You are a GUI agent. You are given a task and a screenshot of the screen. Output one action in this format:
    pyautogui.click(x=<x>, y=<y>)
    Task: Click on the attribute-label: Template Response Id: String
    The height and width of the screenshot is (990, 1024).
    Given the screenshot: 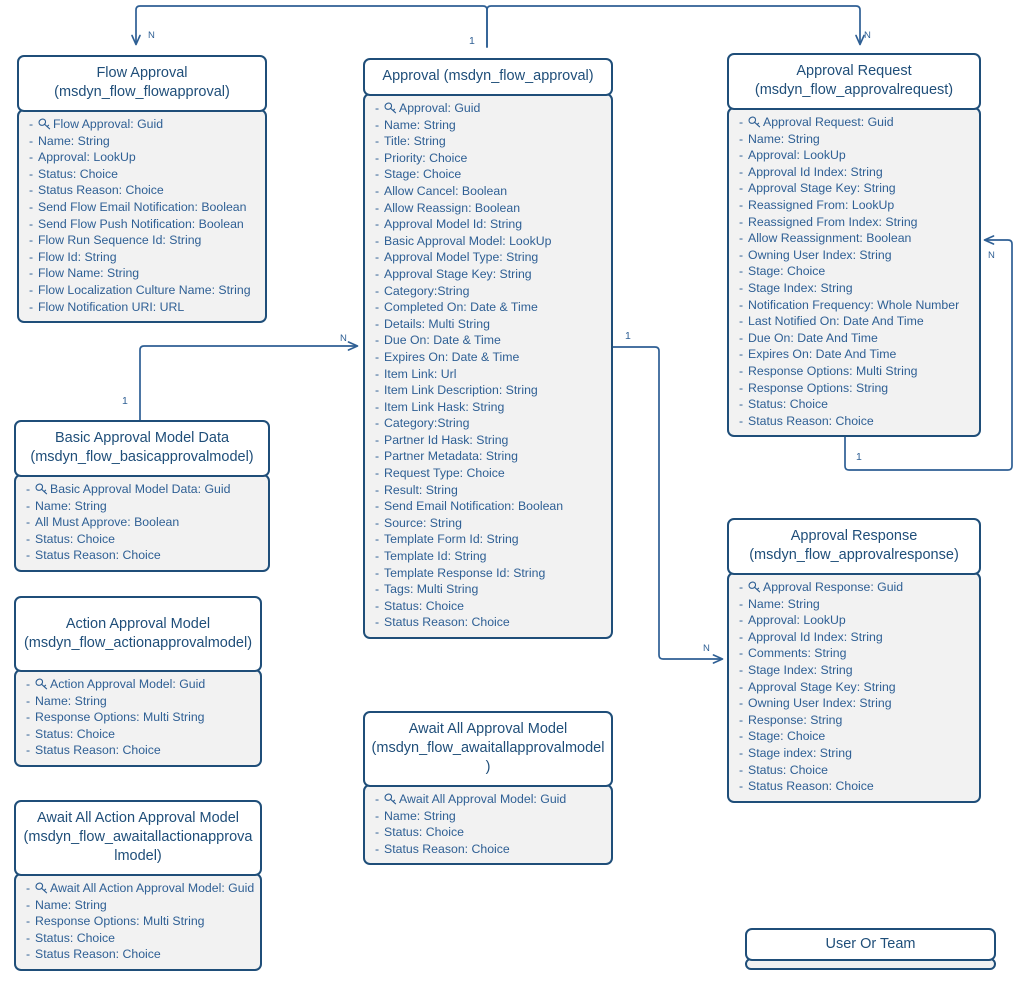 What is the action you would take?
    pyautogui.click(x=465, y=572)
    